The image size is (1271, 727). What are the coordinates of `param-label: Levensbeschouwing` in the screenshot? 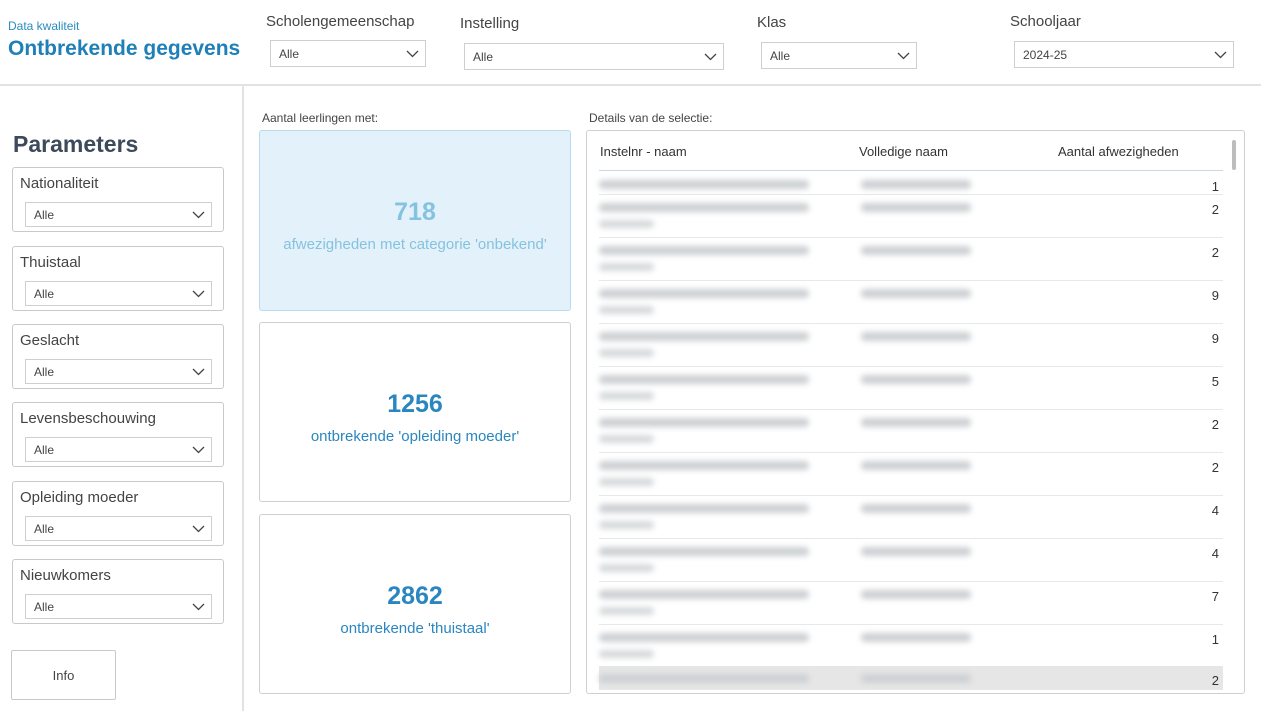 It's located at (88, 418).